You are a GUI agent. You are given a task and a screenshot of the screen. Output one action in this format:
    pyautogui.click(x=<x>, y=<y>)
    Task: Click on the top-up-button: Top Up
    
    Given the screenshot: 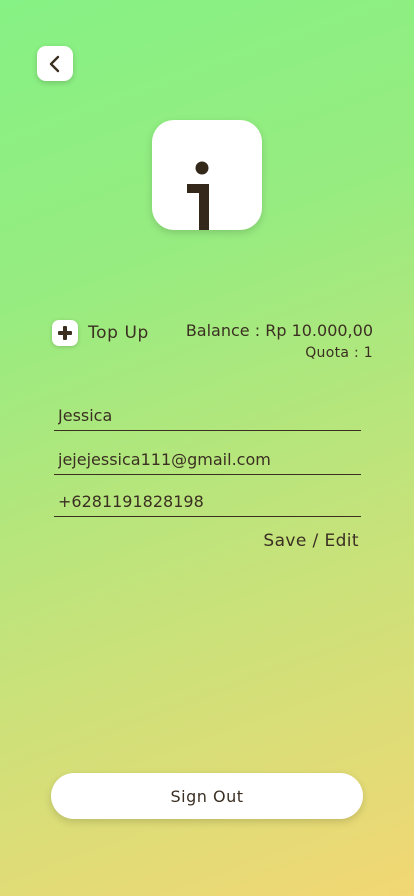 What is the action you would take?
    pyautogui.click(x=100, y=332)
    